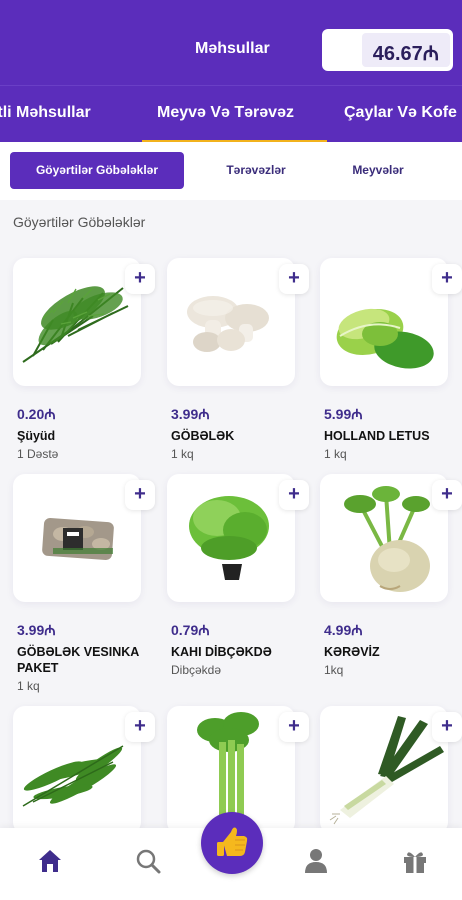 The image size is (462, 900). Describe the element at coordinates (377, 436) in the screenshot. I see `product-name: HOLLAND LETUS` at that location.